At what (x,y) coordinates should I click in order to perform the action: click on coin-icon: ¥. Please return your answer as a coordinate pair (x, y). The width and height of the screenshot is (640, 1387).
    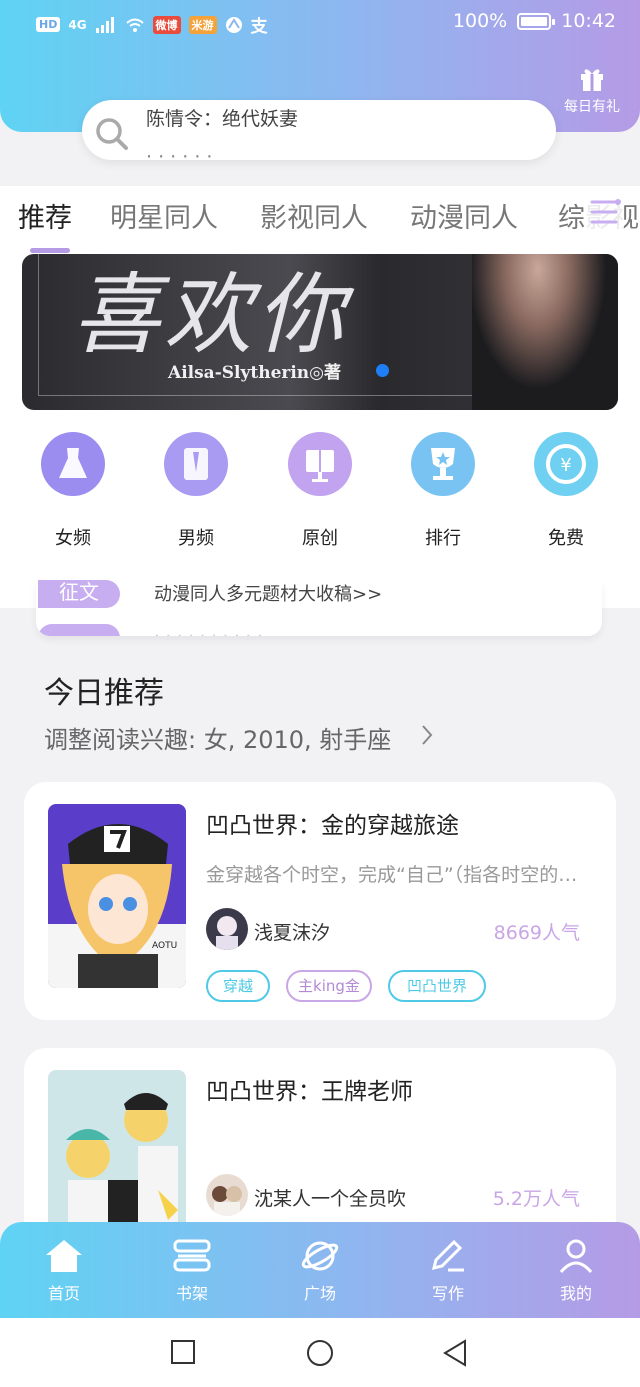
    Looking at the image, I should click on (566, 464).